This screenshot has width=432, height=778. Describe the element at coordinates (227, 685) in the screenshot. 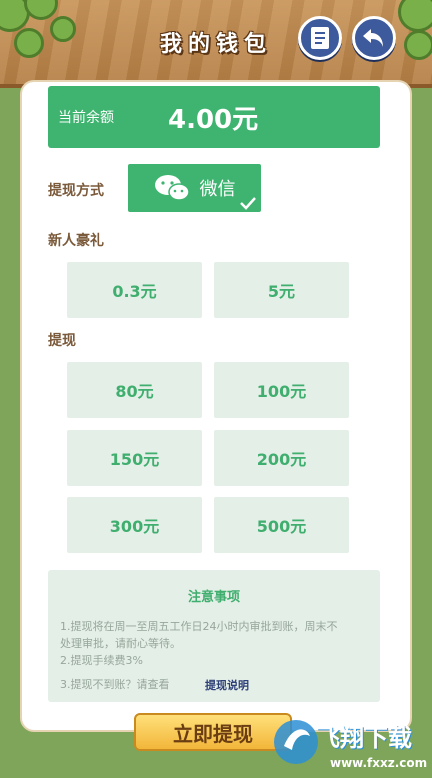

I see `withdraw-help-link: 提现说明` at that location.